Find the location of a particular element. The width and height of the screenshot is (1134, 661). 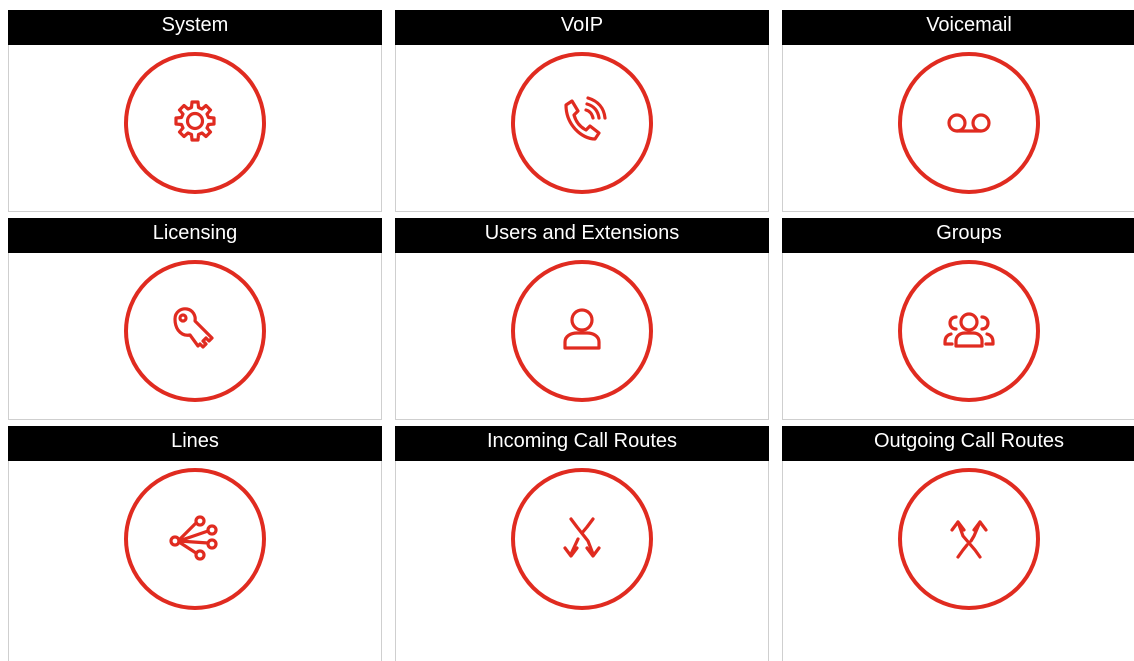

tile-title: Lines is located at coordinates (195, 443).